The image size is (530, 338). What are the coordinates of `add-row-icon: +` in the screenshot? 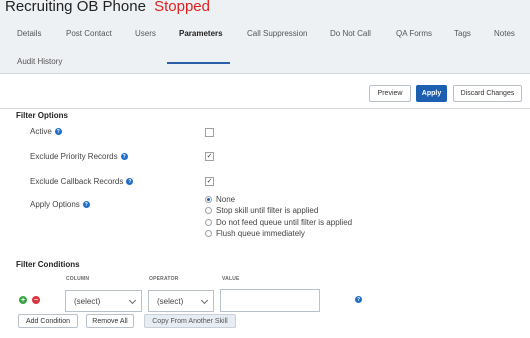 It's located at (23, 300).